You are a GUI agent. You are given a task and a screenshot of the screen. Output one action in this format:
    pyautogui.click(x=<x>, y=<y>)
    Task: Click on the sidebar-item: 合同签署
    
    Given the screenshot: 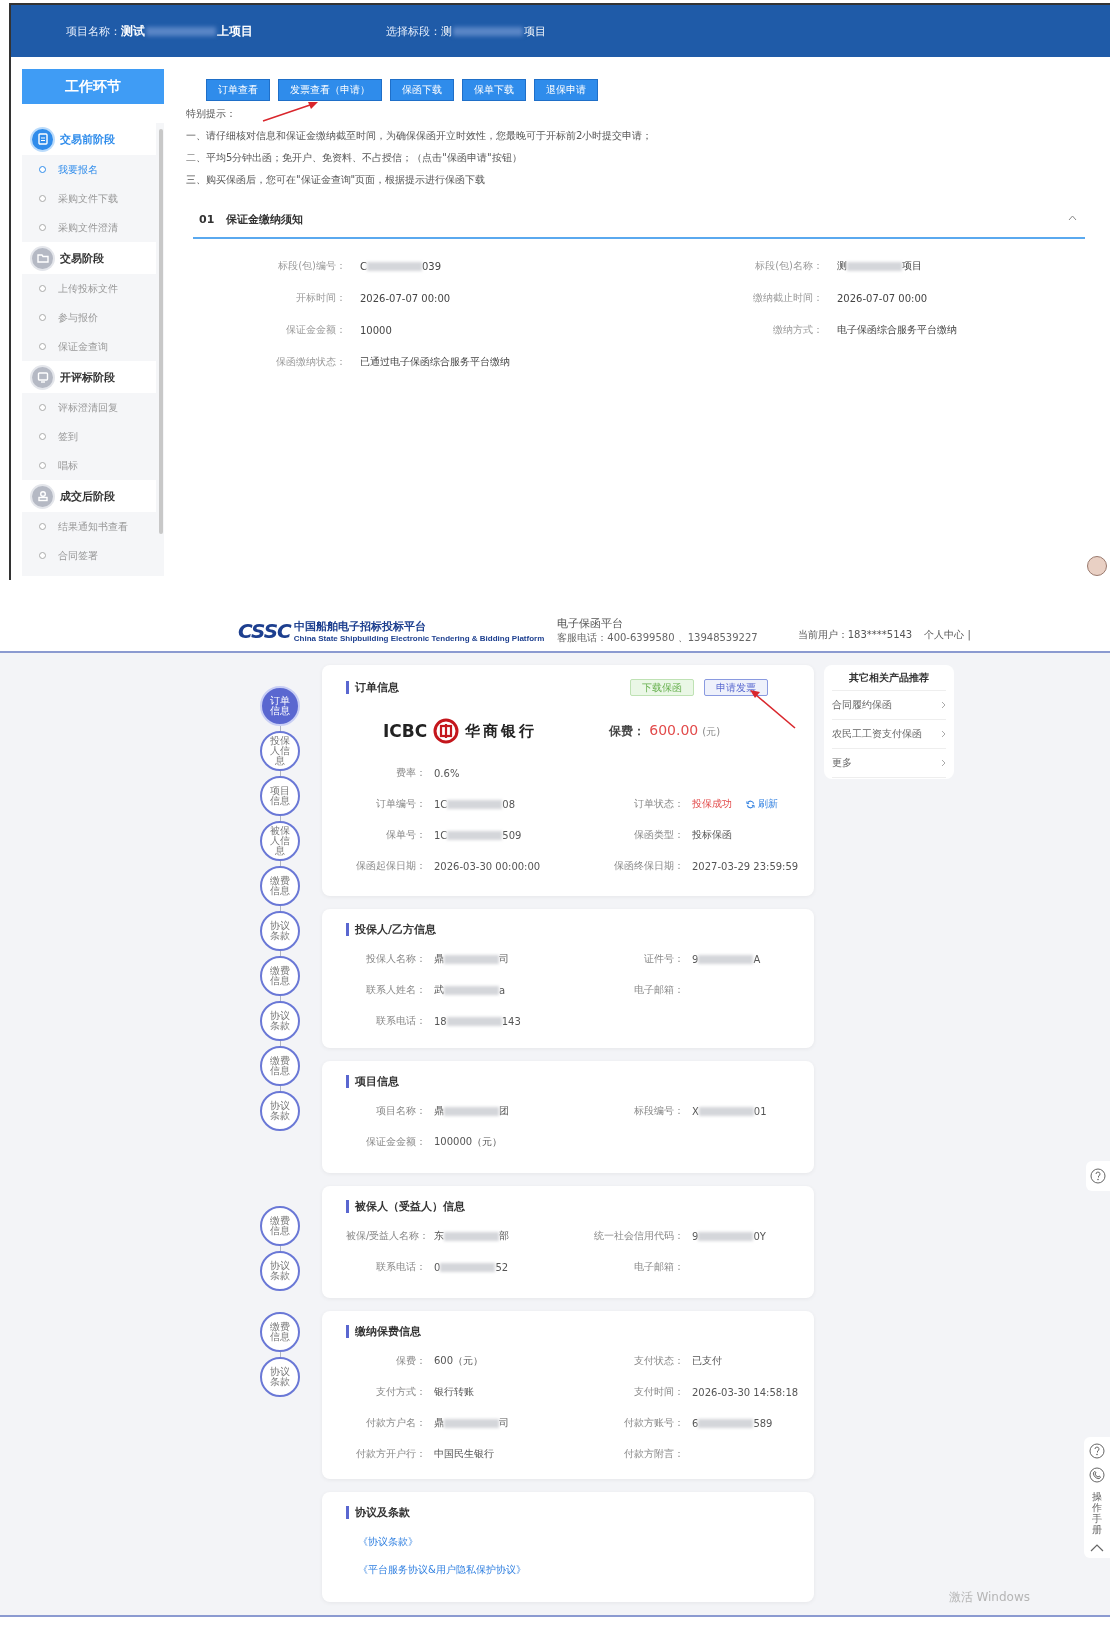 What is the action you would take?
    pyautogui.click(x=89, y=555)
    